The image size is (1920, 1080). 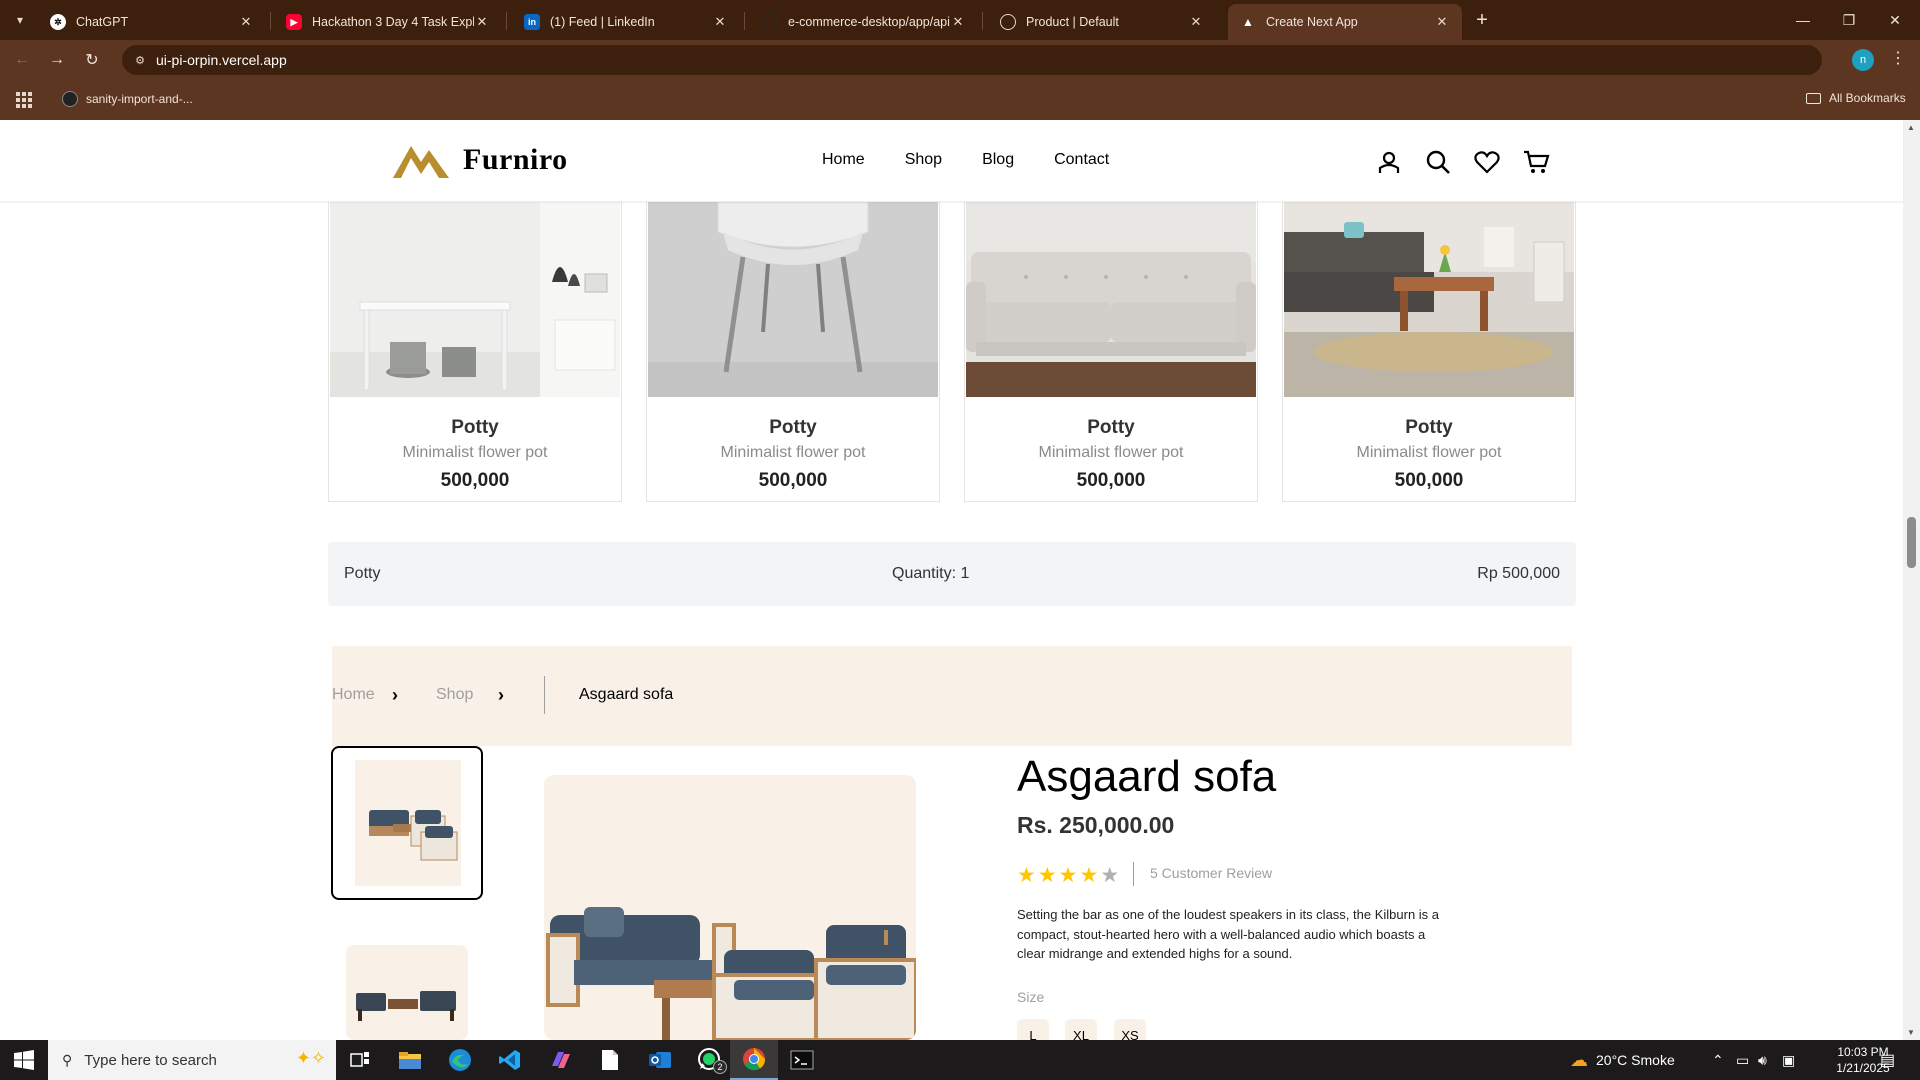 I want to click on review-count: 5 Customer Review, so click(x=1211, y=873).